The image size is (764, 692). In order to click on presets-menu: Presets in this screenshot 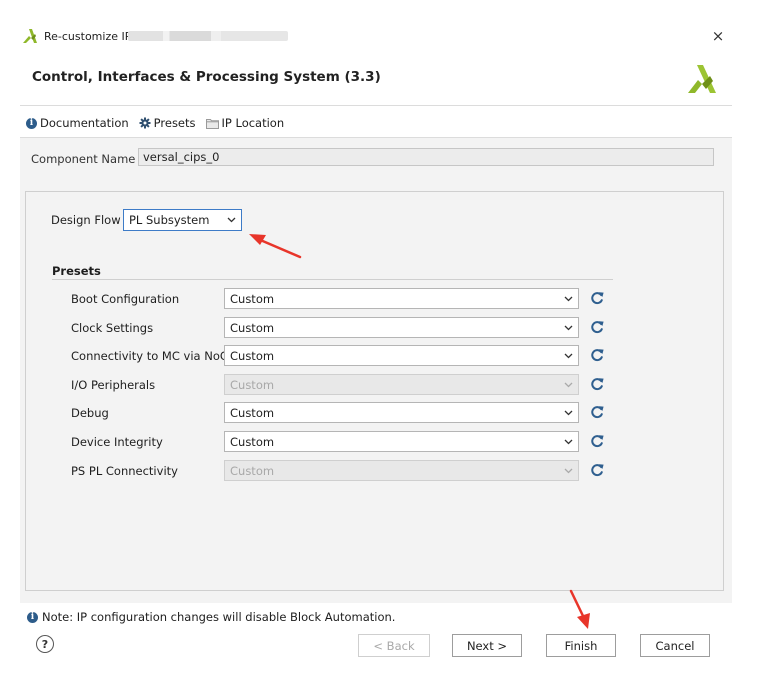, I will do `click(167, 123)`.